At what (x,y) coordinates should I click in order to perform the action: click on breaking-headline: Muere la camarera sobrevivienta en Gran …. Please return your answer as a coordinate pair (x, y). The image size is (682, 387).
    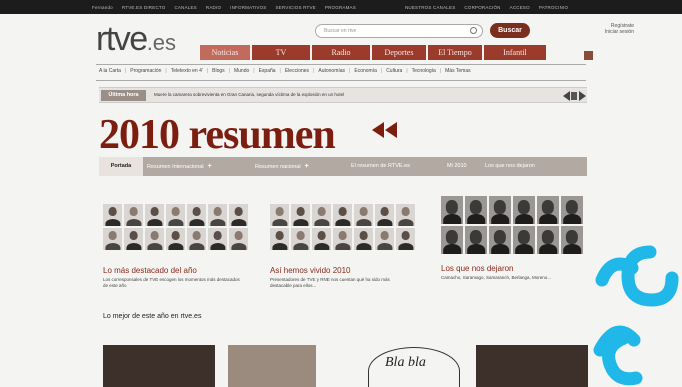
    Looking at the image, I should click on (249, 94).